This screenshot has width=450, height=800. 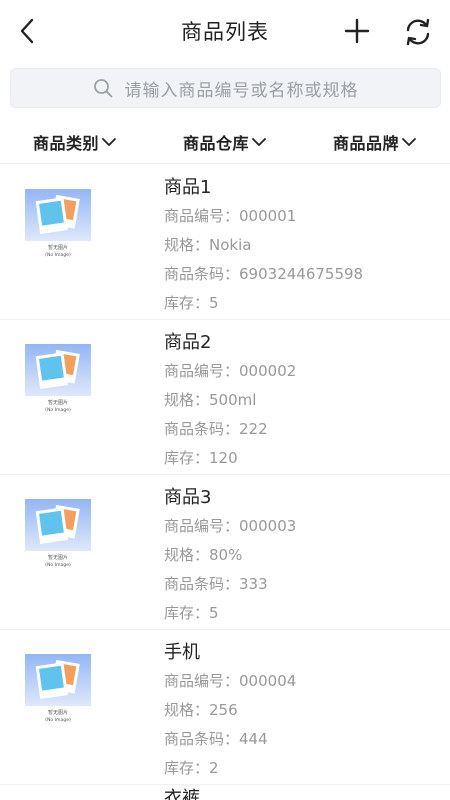 I want to click on product-code-row: 商品编号：000002, so click(x=230, y=371).